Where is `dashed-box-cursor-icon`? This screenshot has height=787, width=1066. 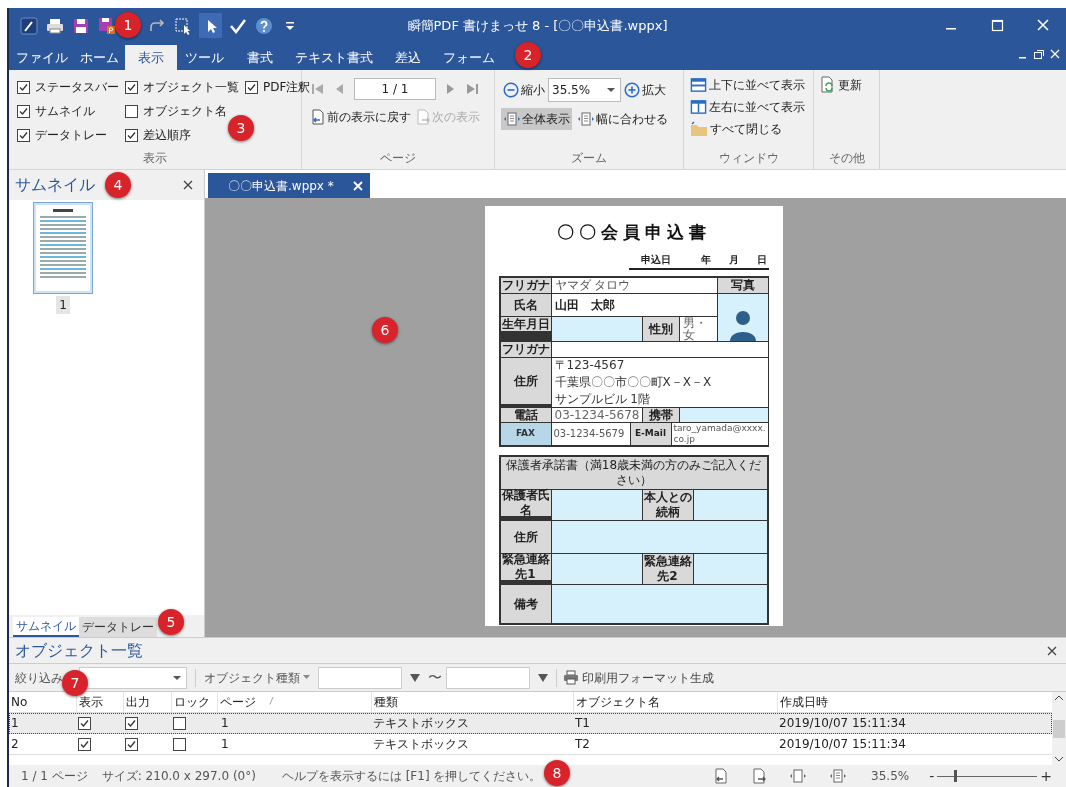
dashed-box-cursor-icon is located at coordinates (183, 25).